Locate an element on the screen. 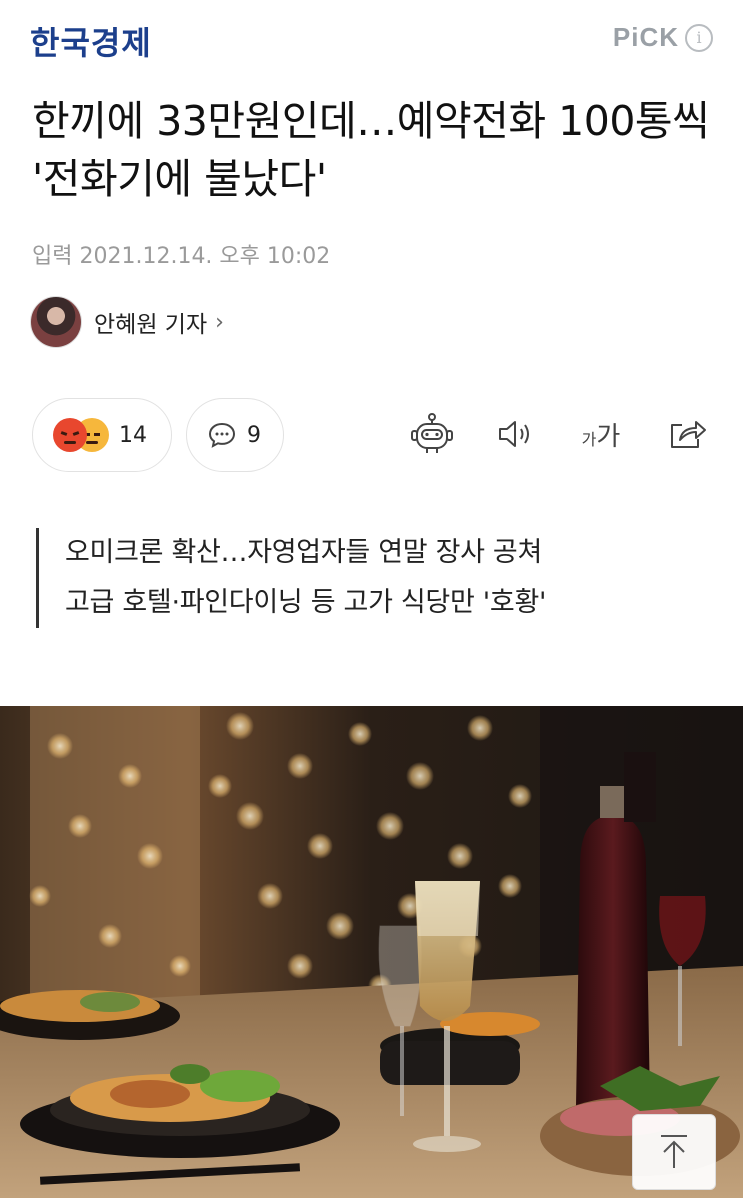 The height and width of the screenshot is (1198, 743). subhead-line: 고급 호텔·파인다이닝 등 고가 식당만 '호황' is located at coordinates (306, 602).